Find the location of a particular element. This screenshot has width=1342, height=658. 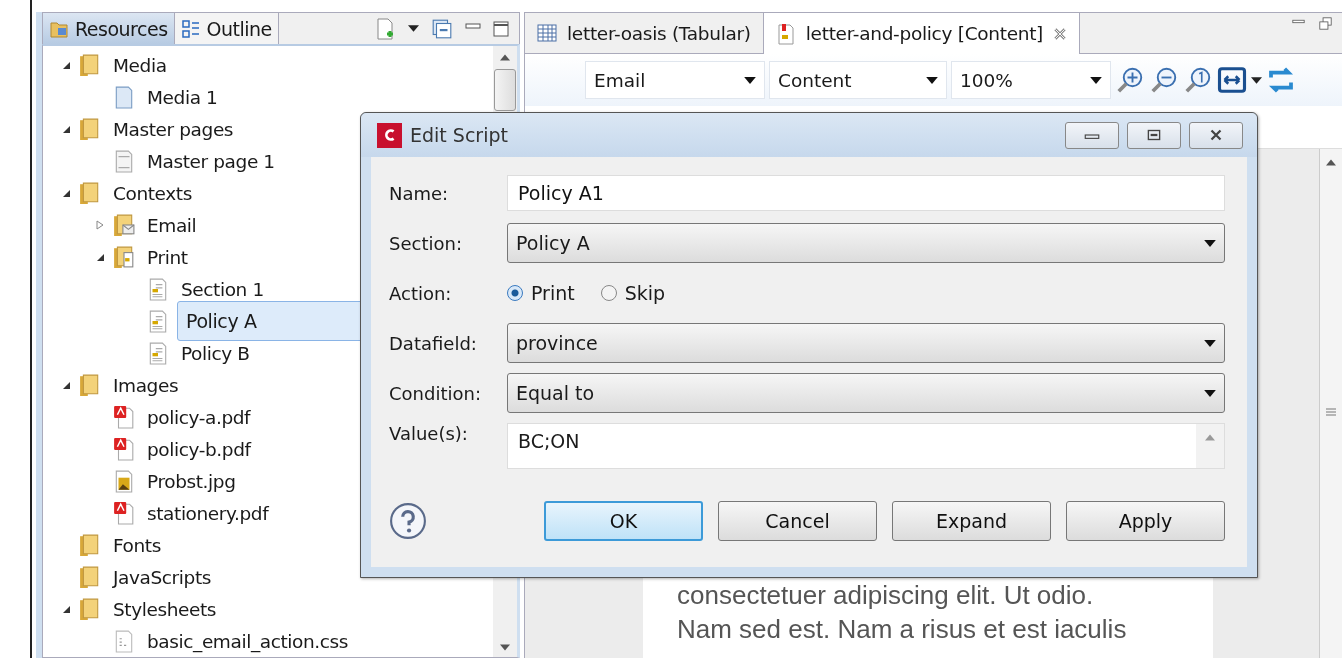

tree-item: basic_email_action.css is located at coordinates (248, 641).